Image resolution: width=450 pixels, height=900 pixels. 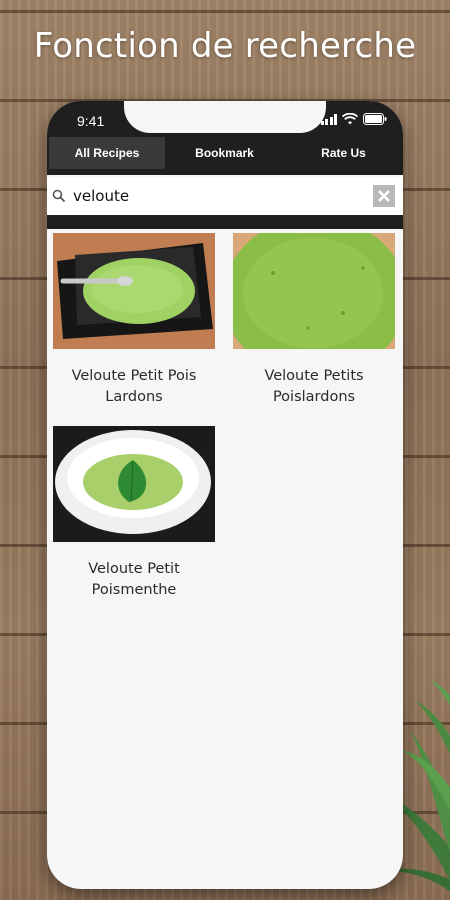 I want to click on signal-icon, so click(x=328, y=119).